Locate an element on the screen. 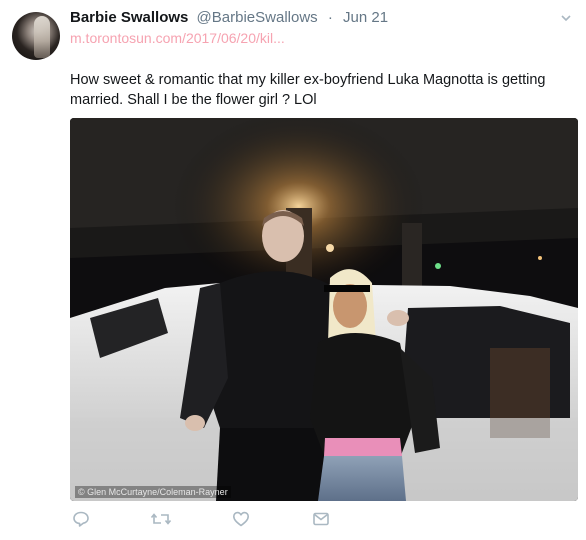 Image resolution: width=586 pixels, height=540 pixels. author-name: Barbie Swallows is located at coordinates (129, 17).